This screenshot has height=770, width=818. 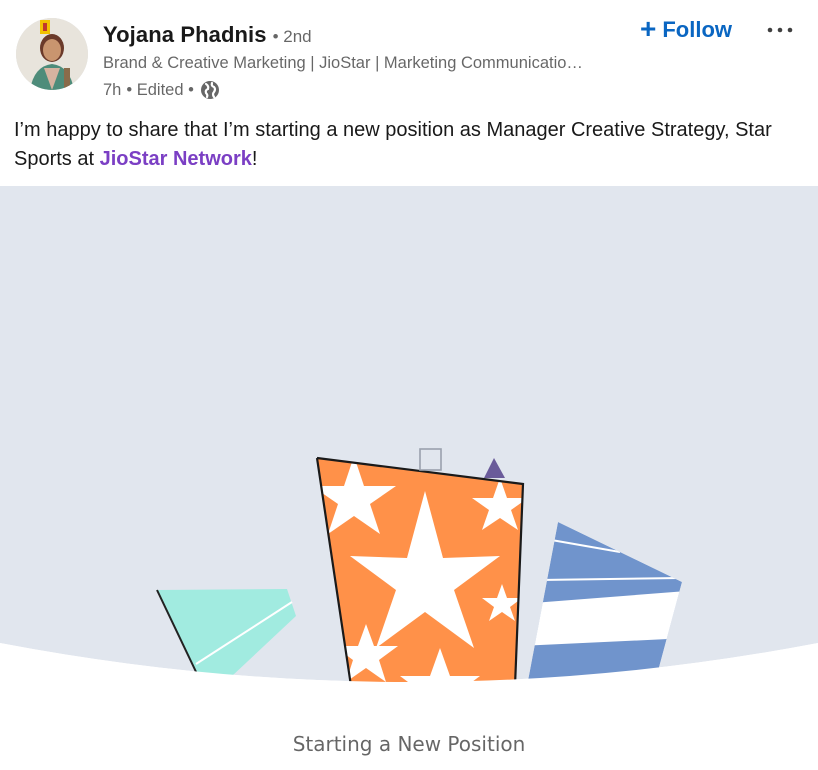 I want to click on post-text-after: !, so click(x=254, y=159).